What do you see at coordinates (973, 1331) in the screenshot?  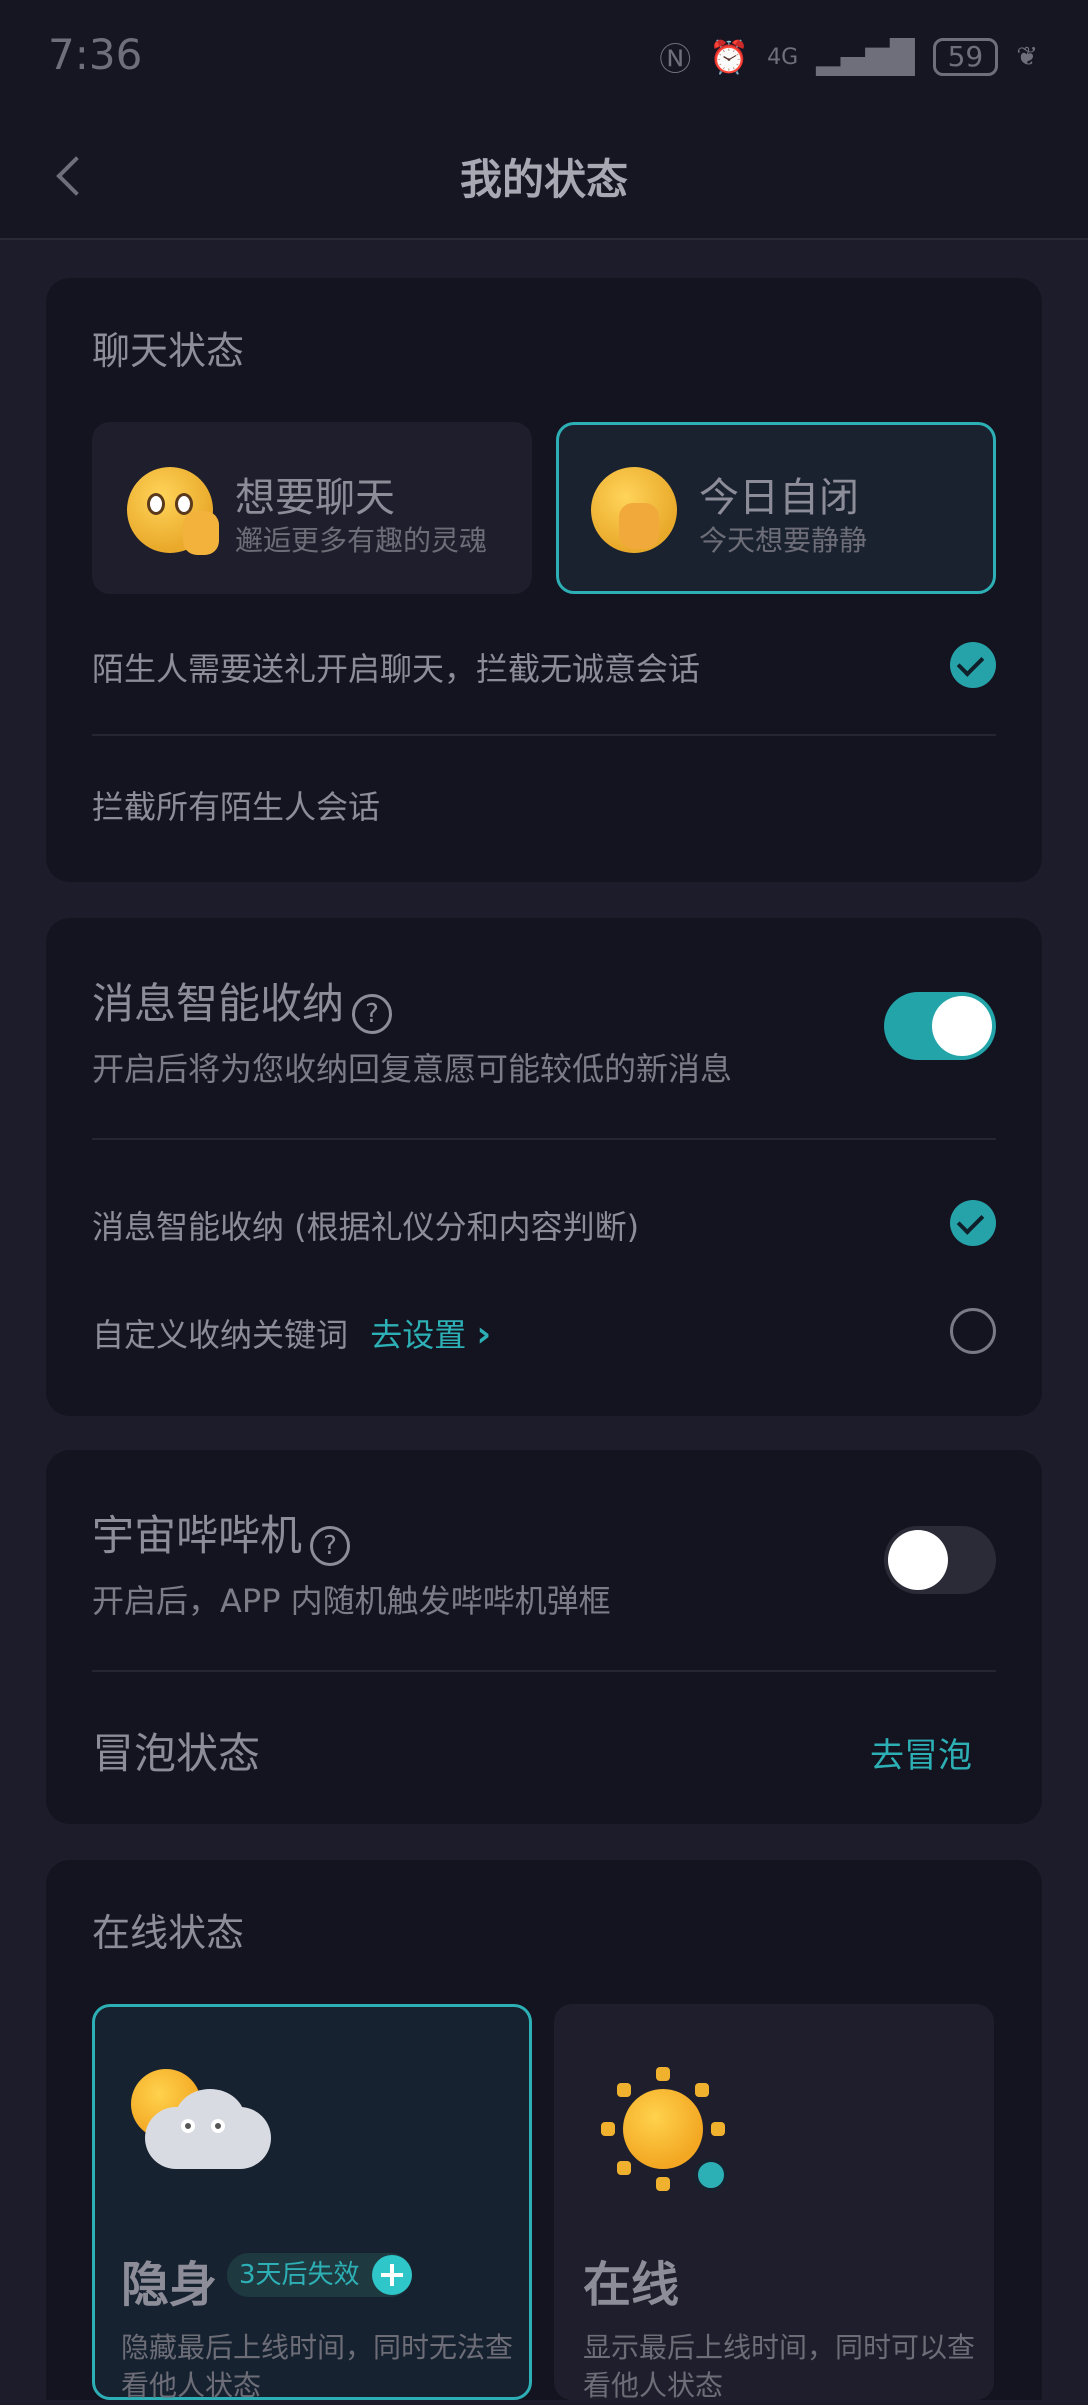 I see `custom-keyword-radio` at bounding box center [973, 1331].